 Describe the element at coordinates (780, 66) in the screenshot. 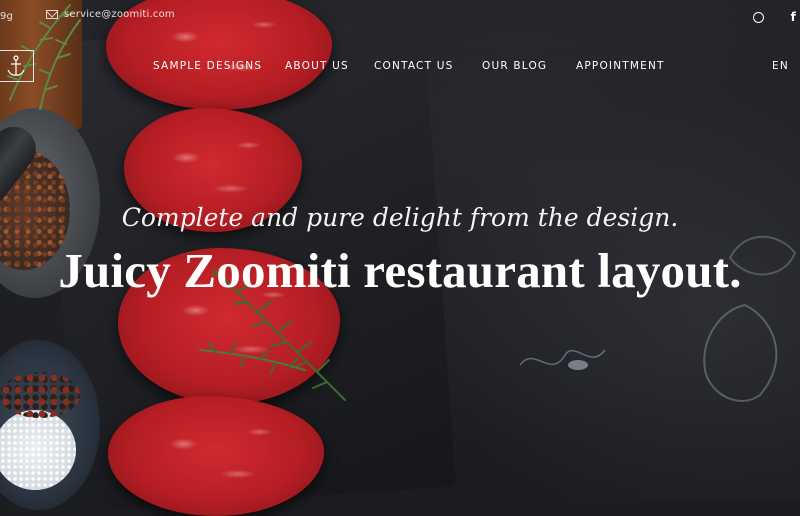

I see `language-switcher: EN` at that location.